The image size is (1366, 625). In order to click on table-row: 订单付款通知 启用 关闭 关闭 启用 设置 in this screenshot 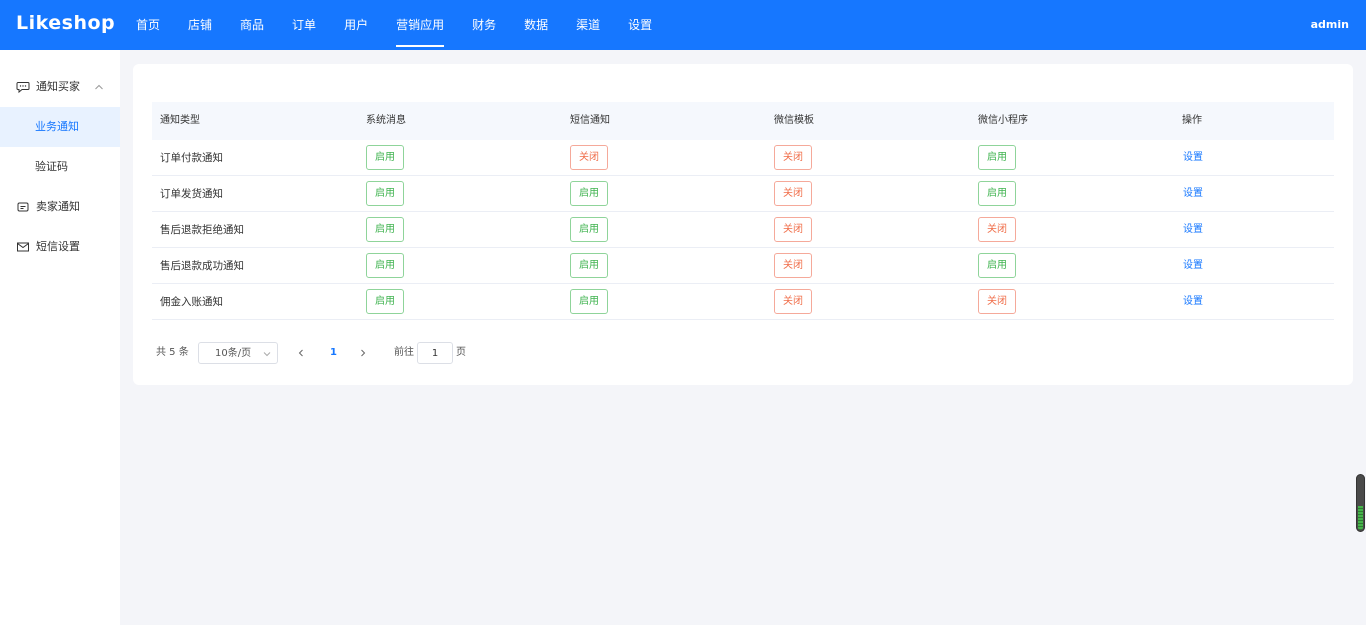, I will do `click(743, 158)`.